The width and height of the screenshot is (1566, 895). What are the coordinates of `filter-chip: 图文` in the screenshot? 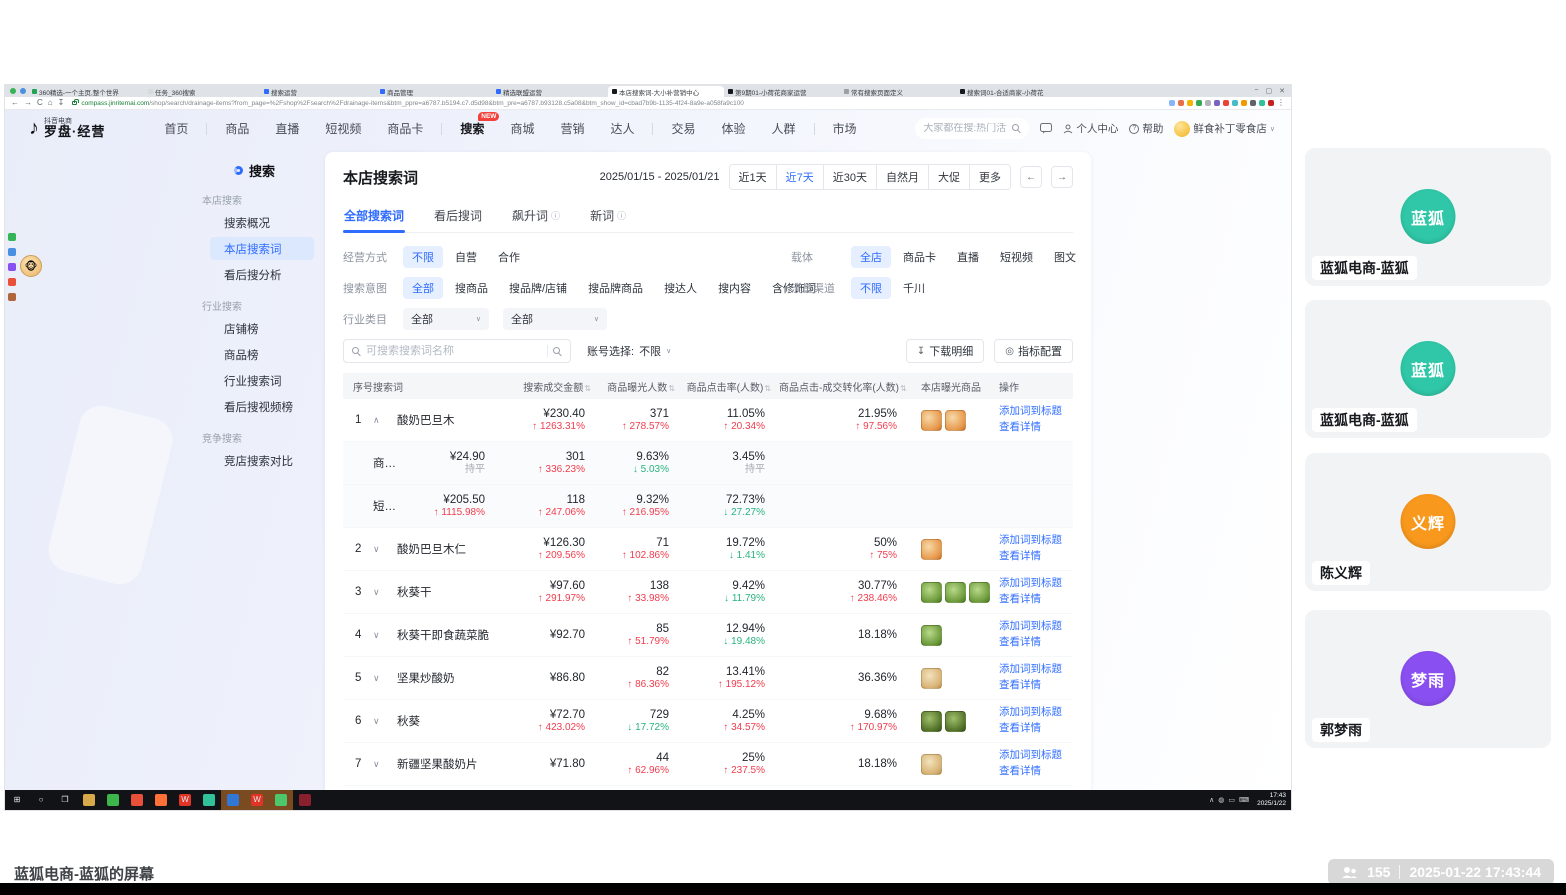 It's located at (1065, 257).